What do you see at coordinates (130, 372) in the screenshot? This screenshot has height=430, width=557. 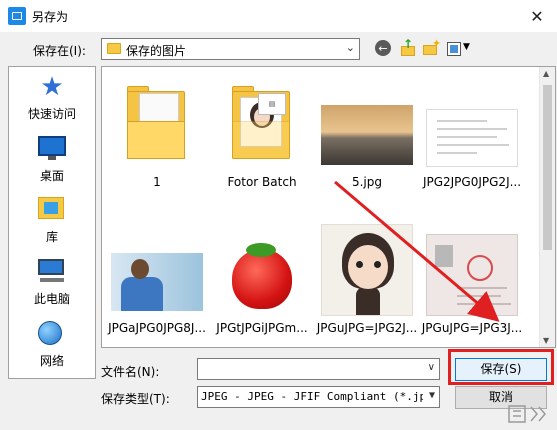 I see `filename-label: 文件名(N):` at bounding box center [130, 372].